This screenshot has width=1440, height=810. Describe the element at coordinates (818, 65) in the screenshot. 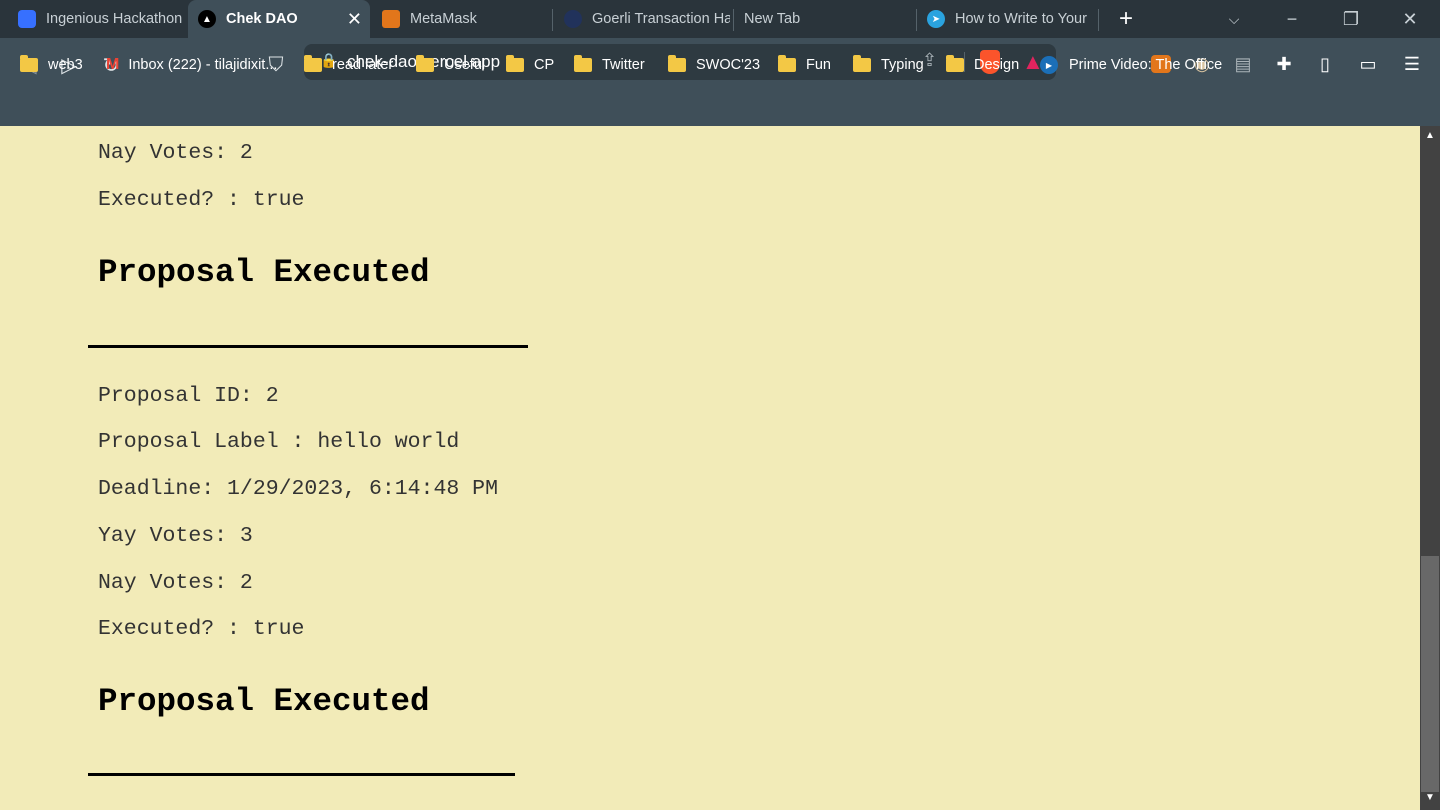

I see `bookmark-label: Fun` at that location.